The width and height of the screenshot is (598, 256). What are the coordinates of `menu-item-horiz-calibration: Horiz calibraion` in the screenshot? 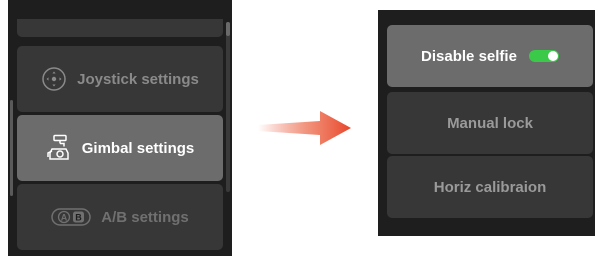 It's located at (490, 187).